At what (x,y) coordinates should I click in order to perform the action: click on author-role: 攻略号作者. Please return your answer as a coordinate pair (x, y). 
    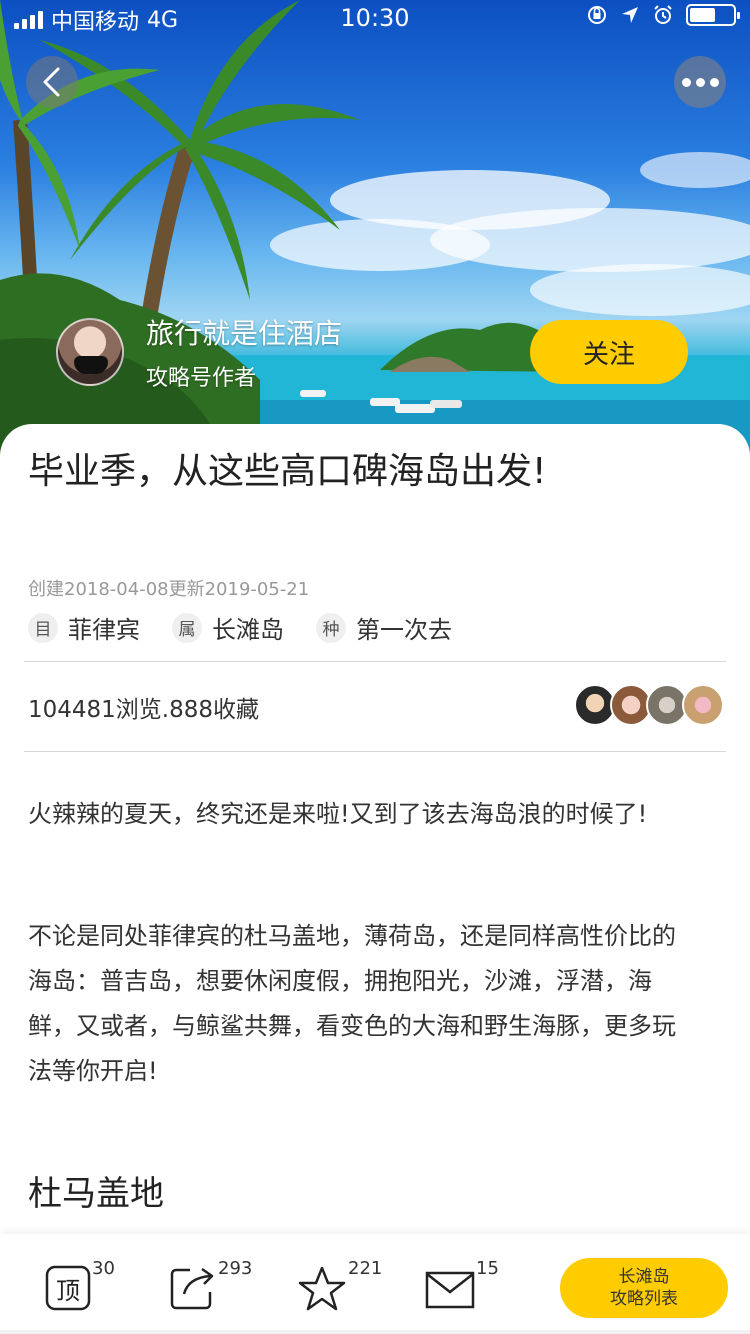
    Looking at the image, I should click on (201, 378).